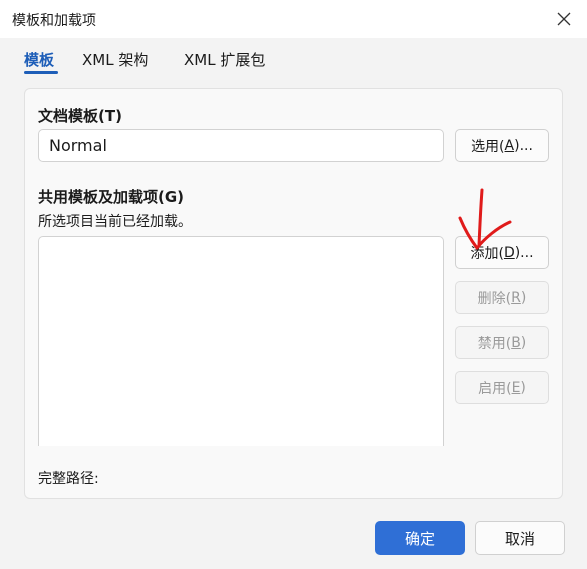  I want to click on tab-xml-schema: XML 架构, so click(115, 59).